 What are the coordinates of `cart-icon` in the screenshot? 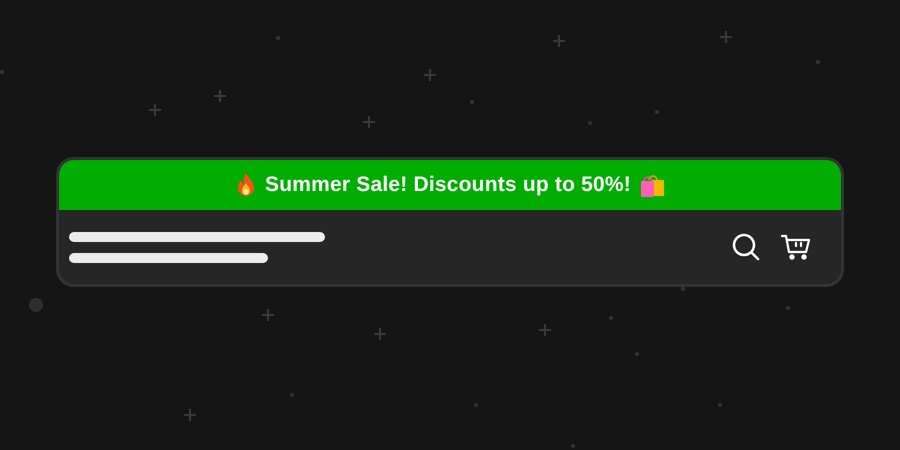 It's located at (796, 247).